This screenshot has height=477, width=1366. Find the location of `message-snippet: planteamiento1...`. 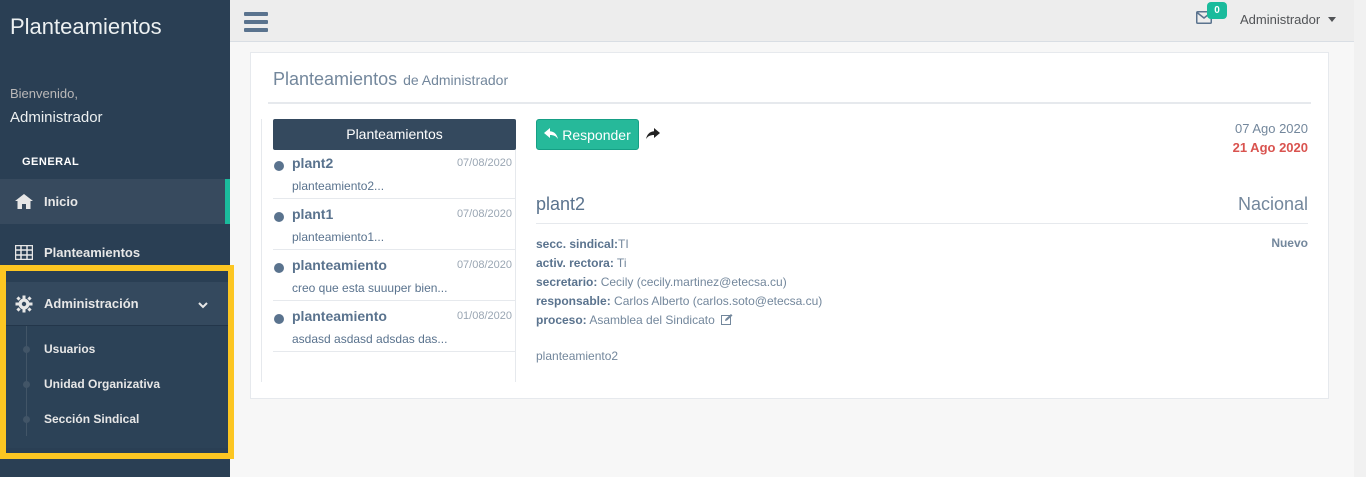

message-snippet: planteamiento1... is located at coordinates (338, 237).